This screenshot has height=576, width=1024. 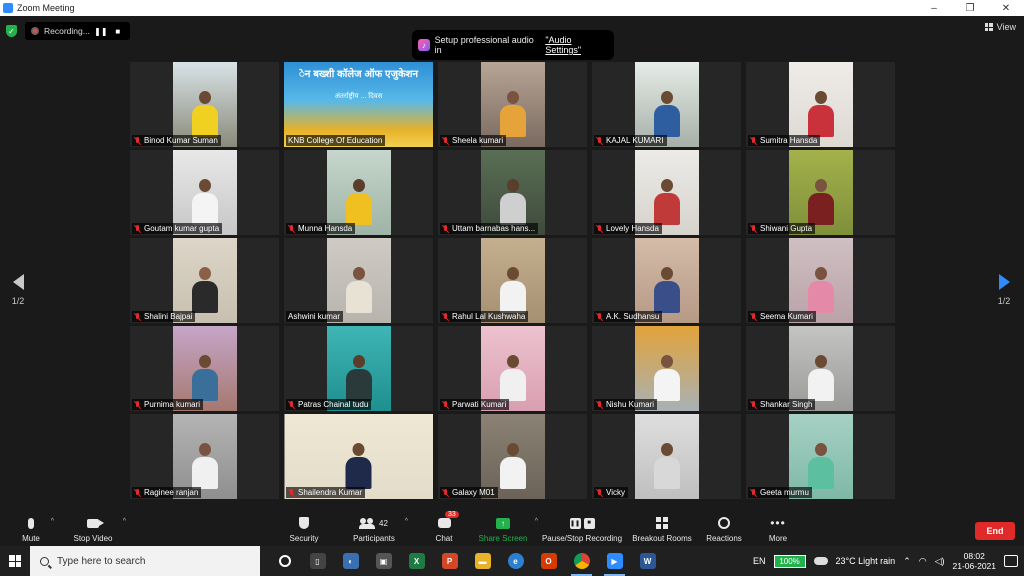 What do you see at coordinates (820, 192) in the screenshot?
I see `participant-tile: Shiwani Gupta` at bounding box center [820, 192].